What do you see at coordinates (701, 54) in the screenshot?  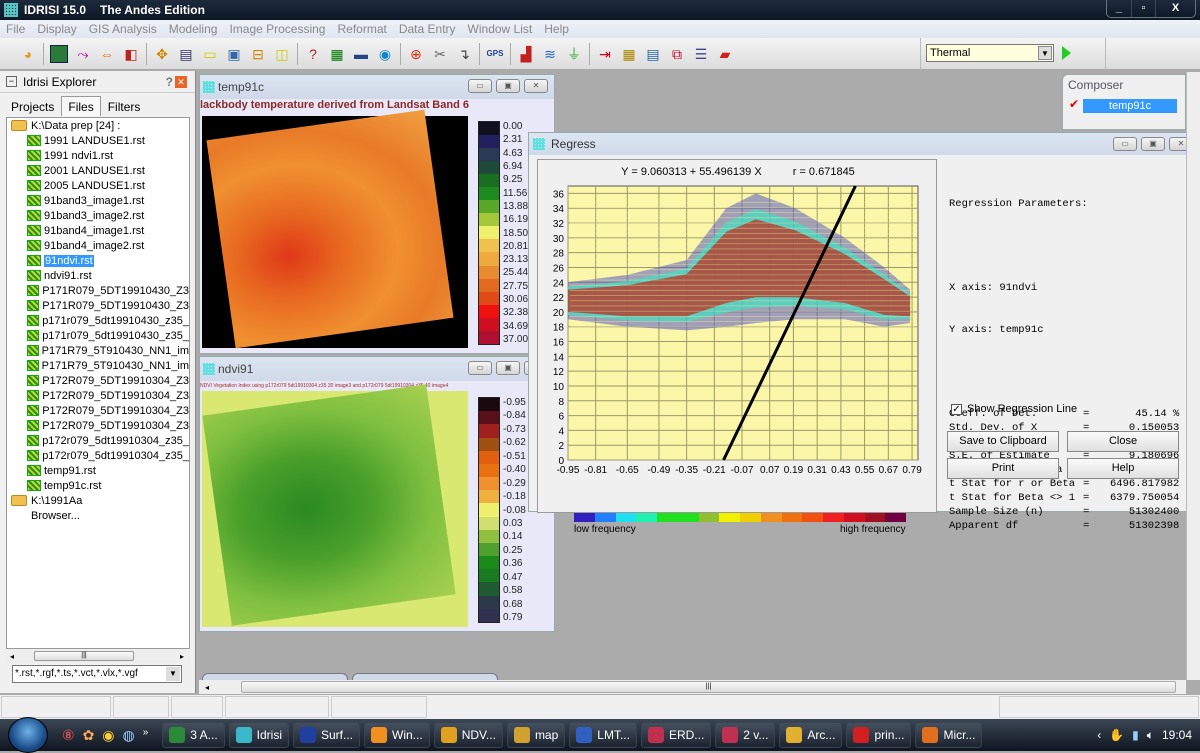 I see `list-icon: ☰` at bounding box center [701, 54].